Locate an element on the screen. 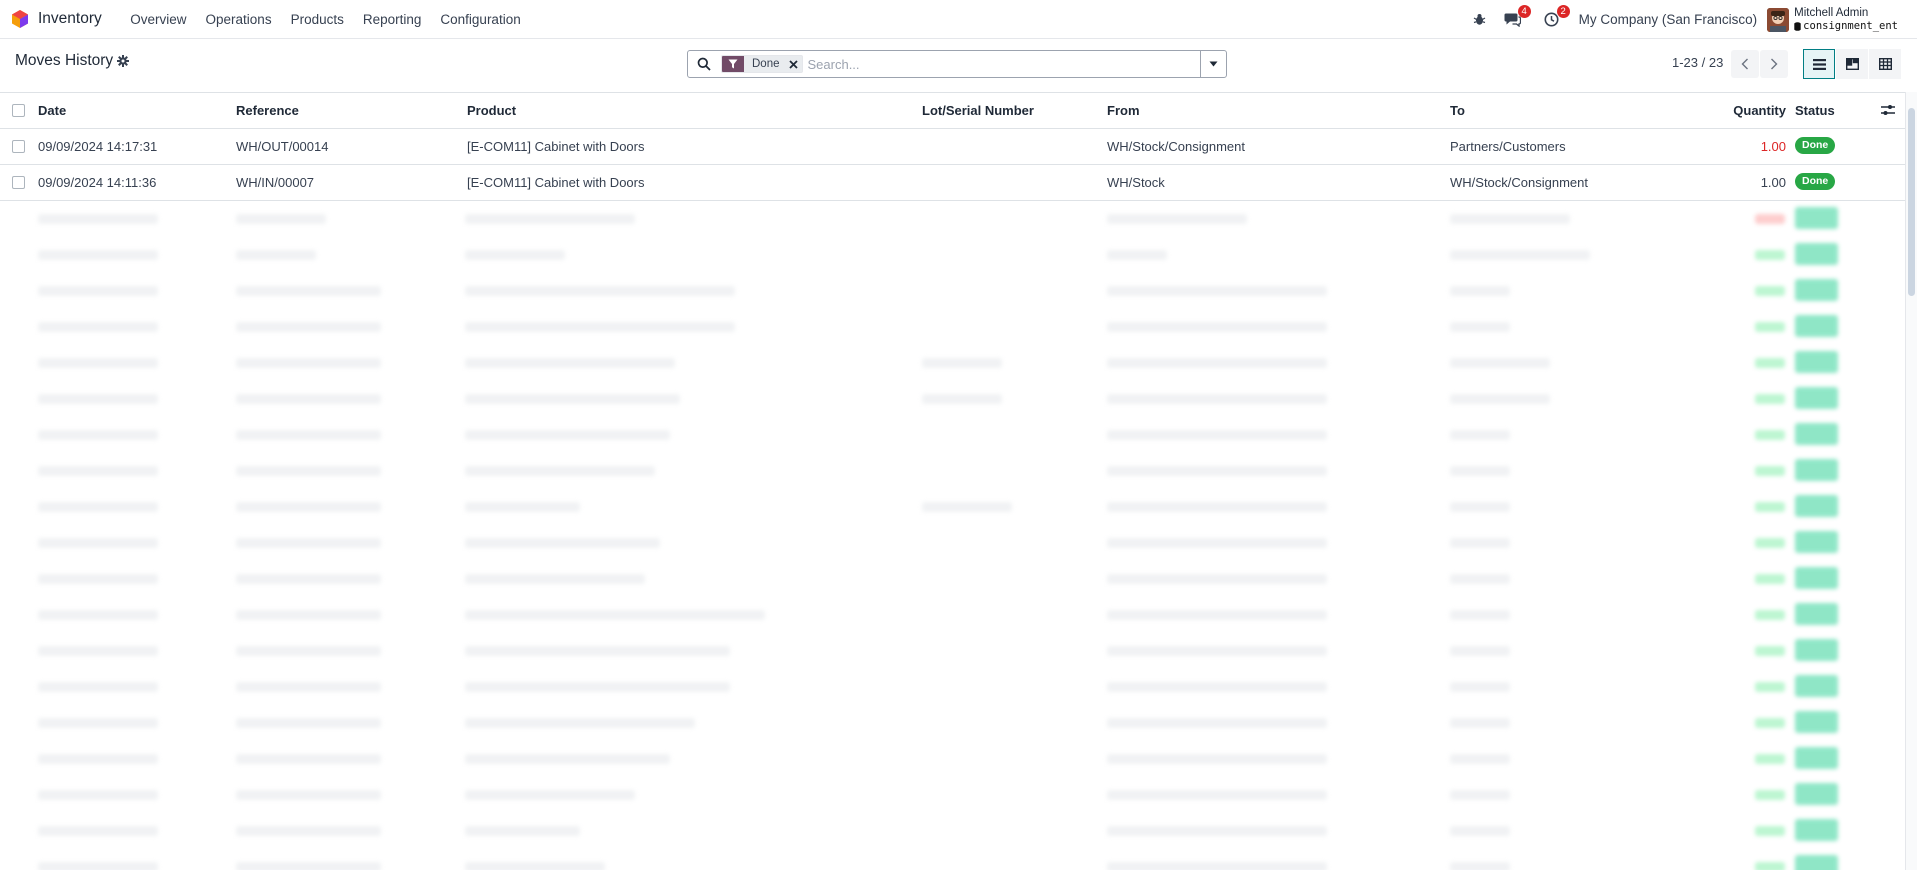  menu-overview: Overview is located at coordinates (158, 19).